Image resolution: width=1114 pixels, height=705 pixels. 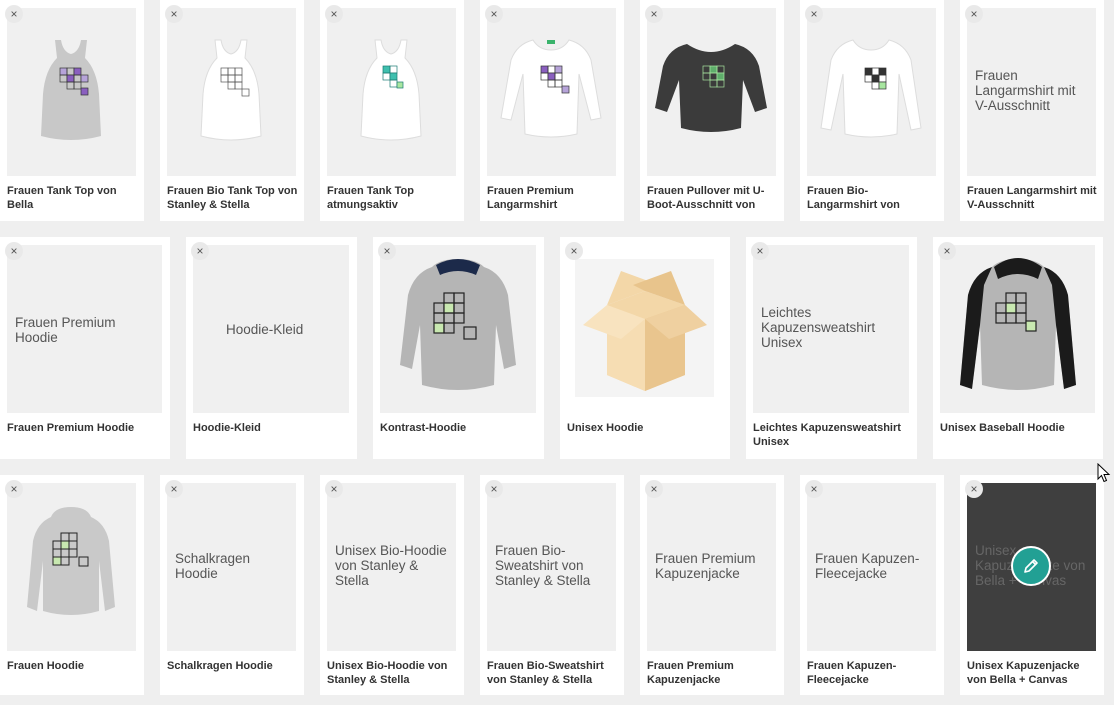 I want to click on product-image: Leichtes Kapuzensweatshirt Unisex, so click(x=831, y=329).